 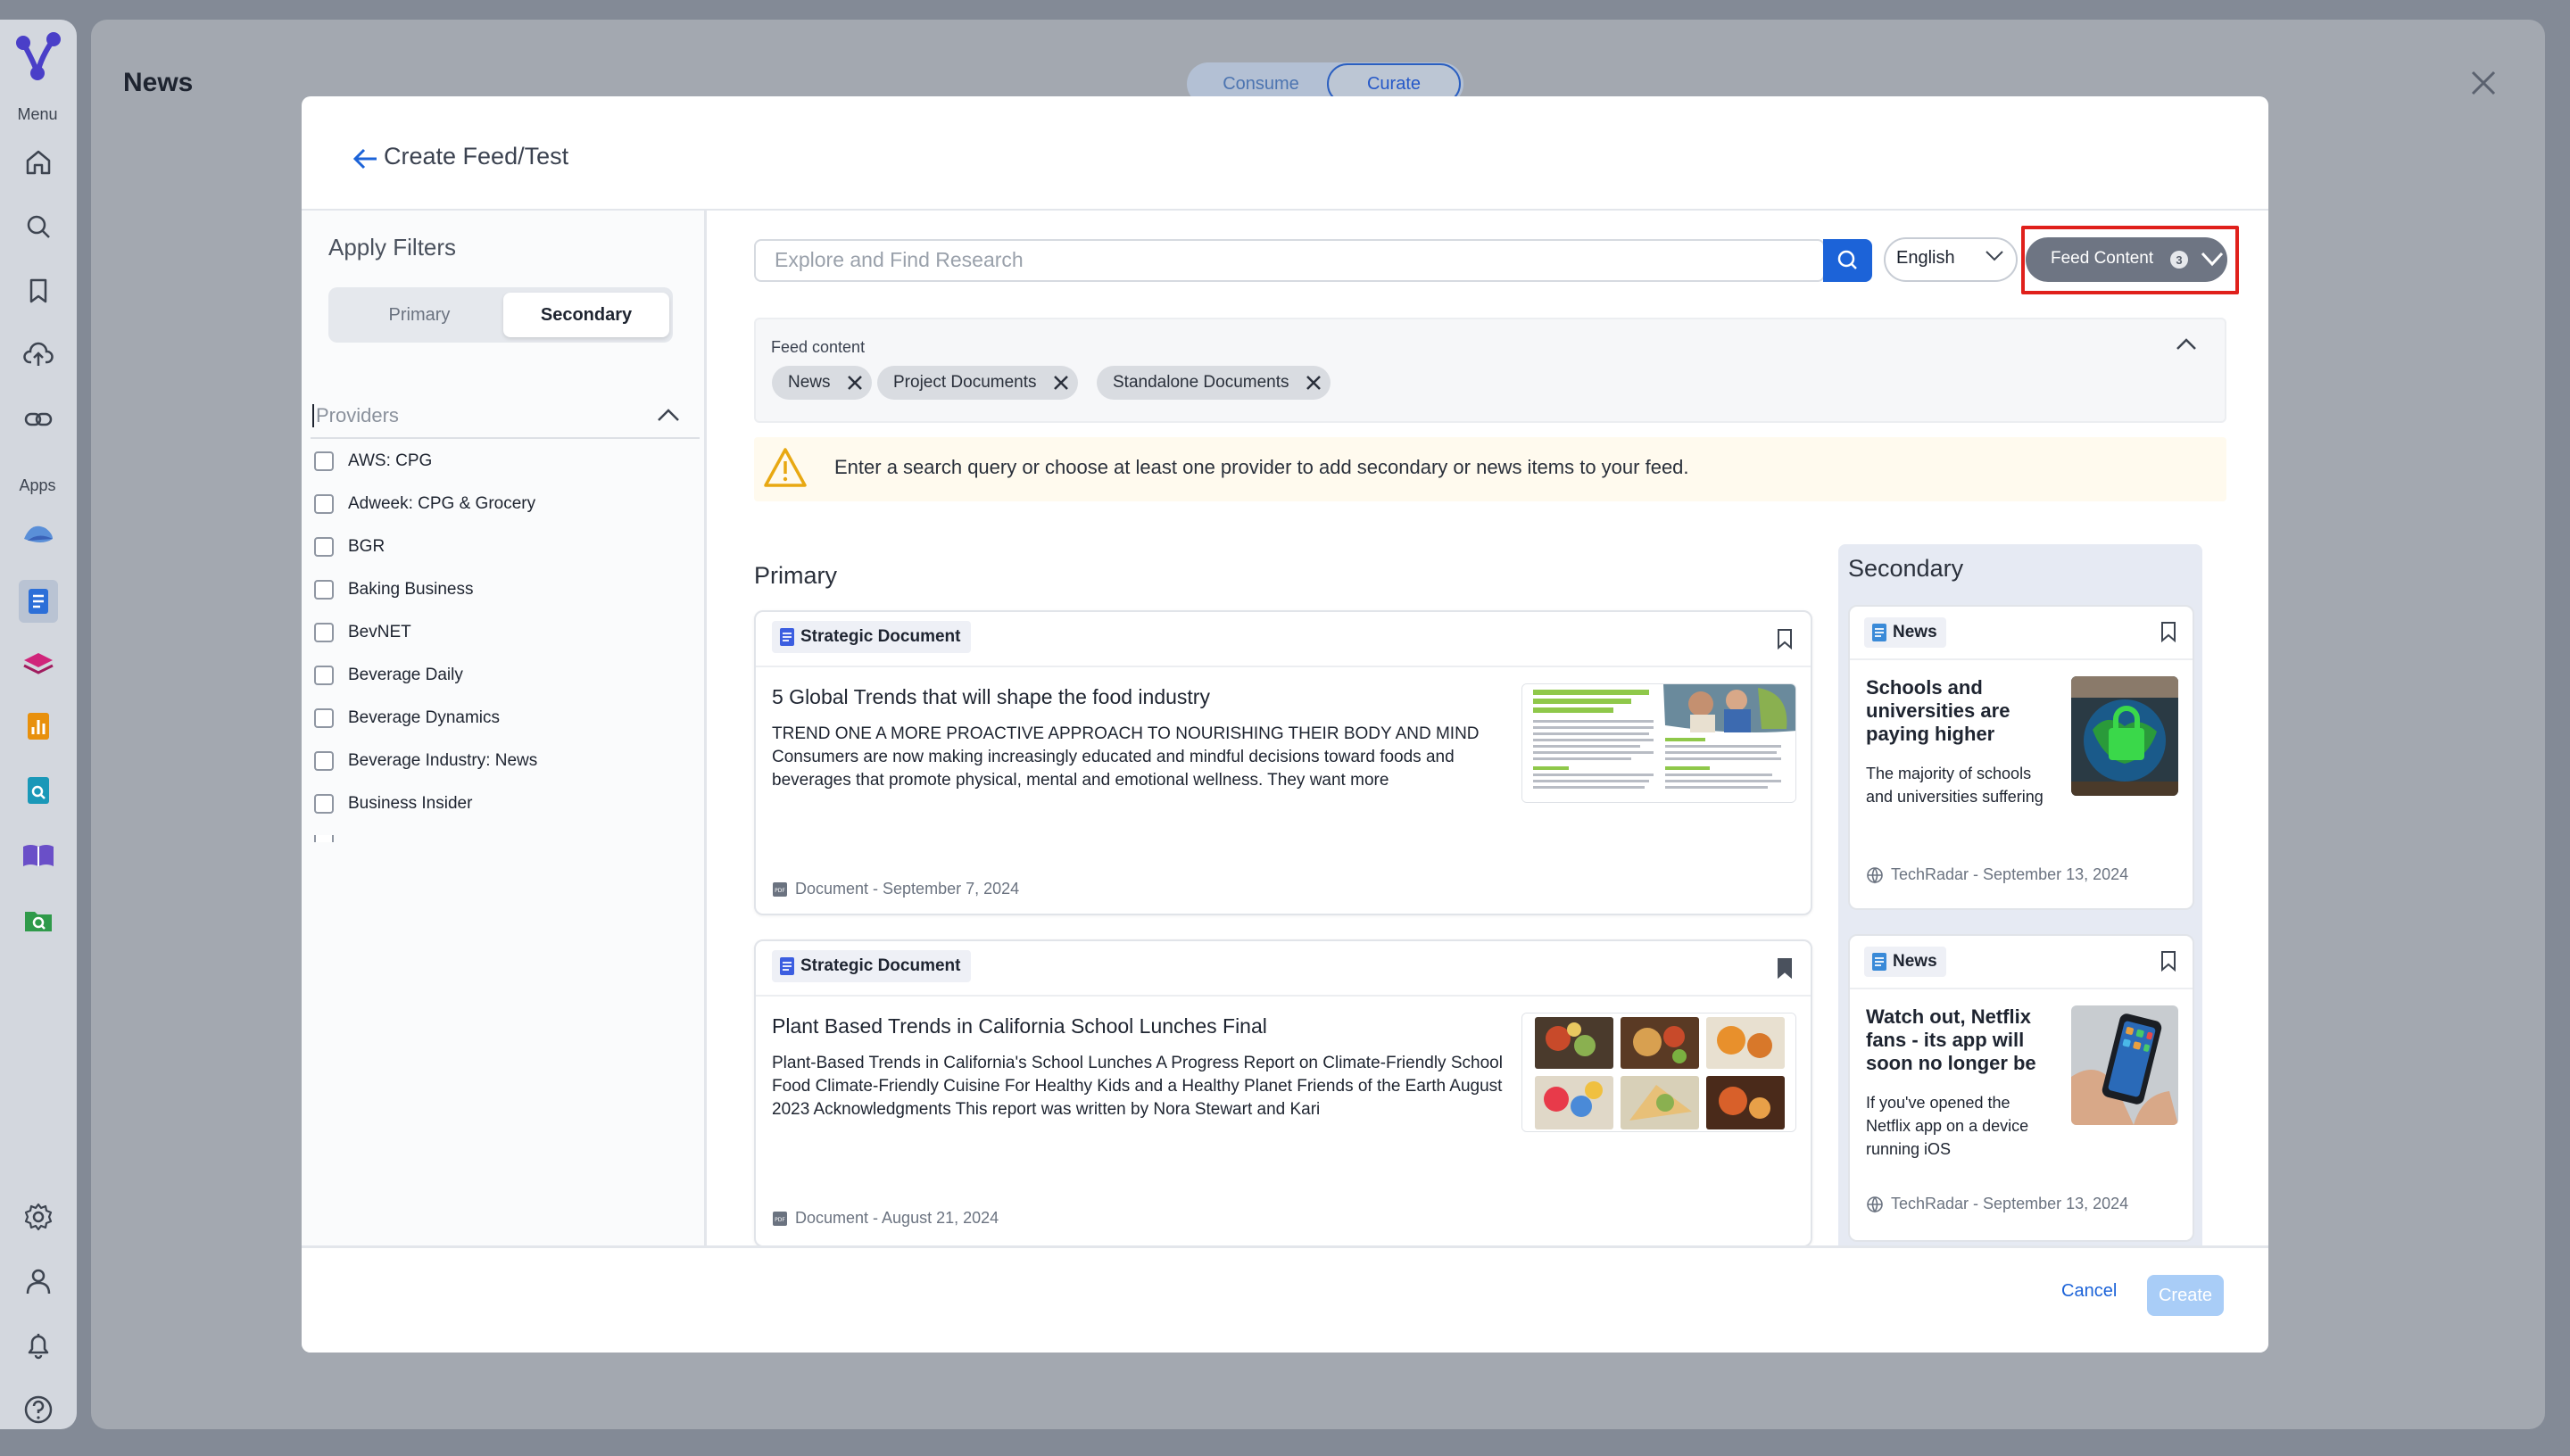 I want to click on provider-item: Beverage Daily, so click(x=388, y=676).